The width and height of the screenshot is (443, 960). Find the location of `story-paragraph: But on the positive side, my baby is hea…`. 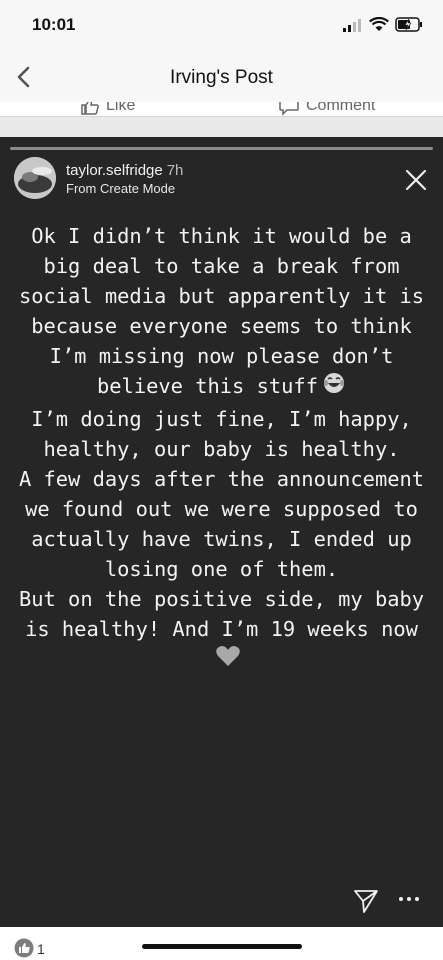

story-paragraph: But on the positive side, my baby is hea… is located at coordinates (221, 630).